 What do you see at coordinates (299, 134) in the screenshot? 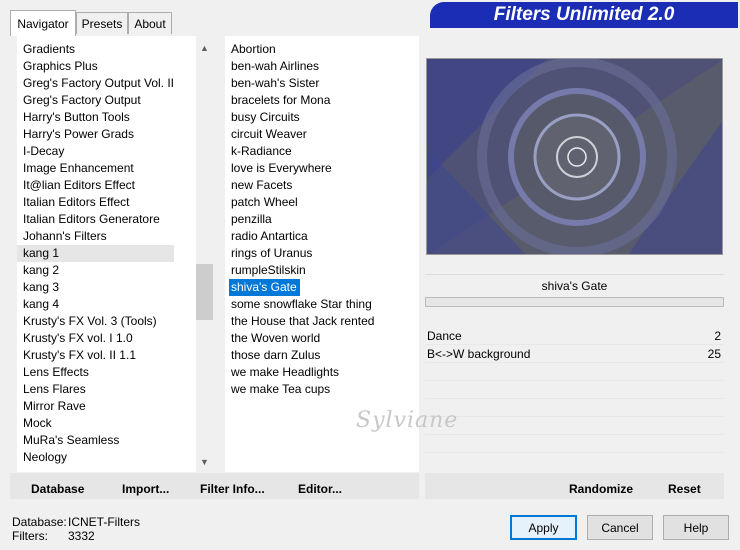
I see `filter-item: circuit Weaver` at bounding box center [299, 134].